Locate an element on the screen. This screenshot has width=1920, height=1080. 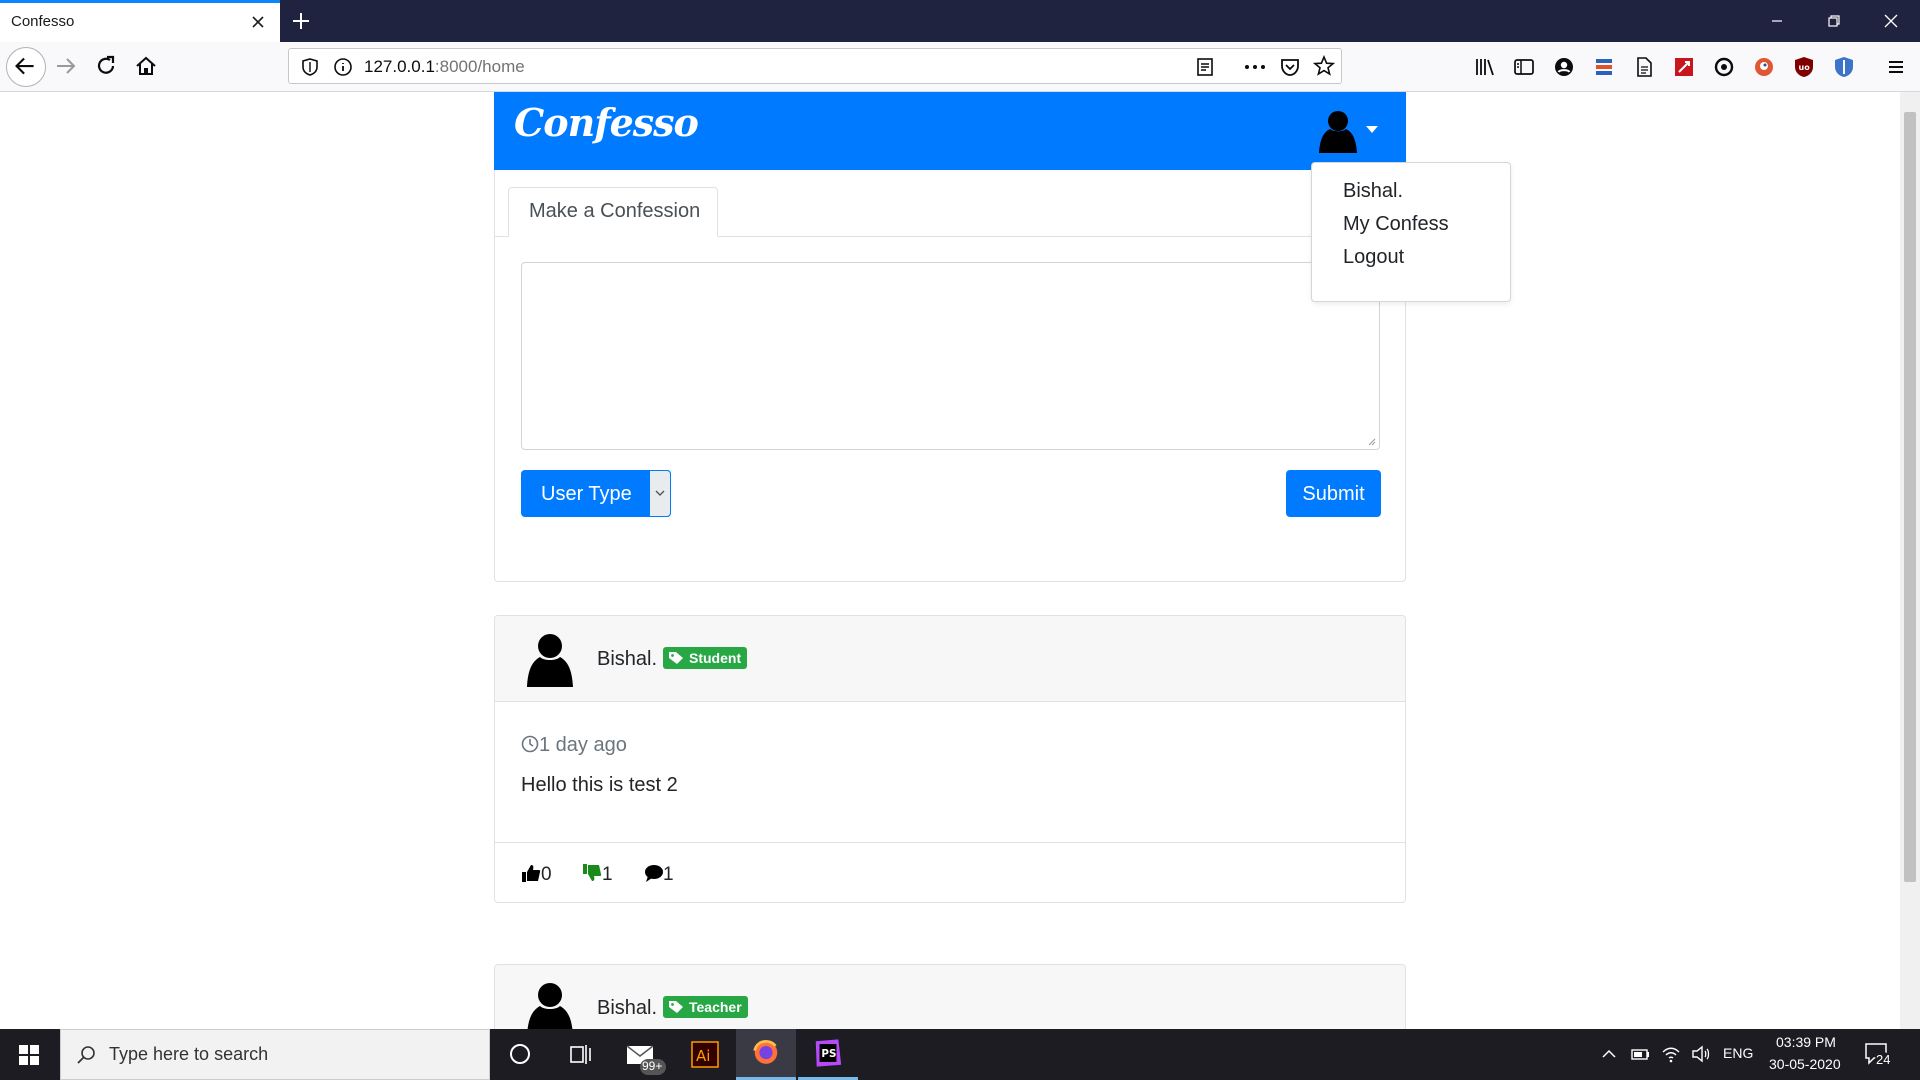
comment-icon is located at coordinates (654, 873).